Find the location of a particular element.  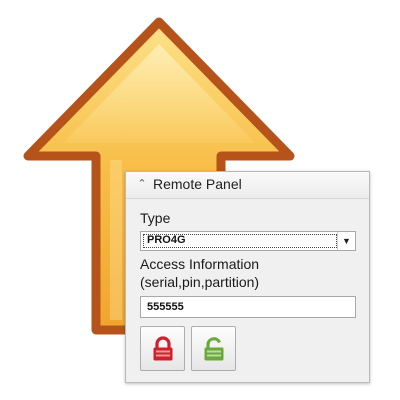

access-info-field is located at coordinates (248, 307).